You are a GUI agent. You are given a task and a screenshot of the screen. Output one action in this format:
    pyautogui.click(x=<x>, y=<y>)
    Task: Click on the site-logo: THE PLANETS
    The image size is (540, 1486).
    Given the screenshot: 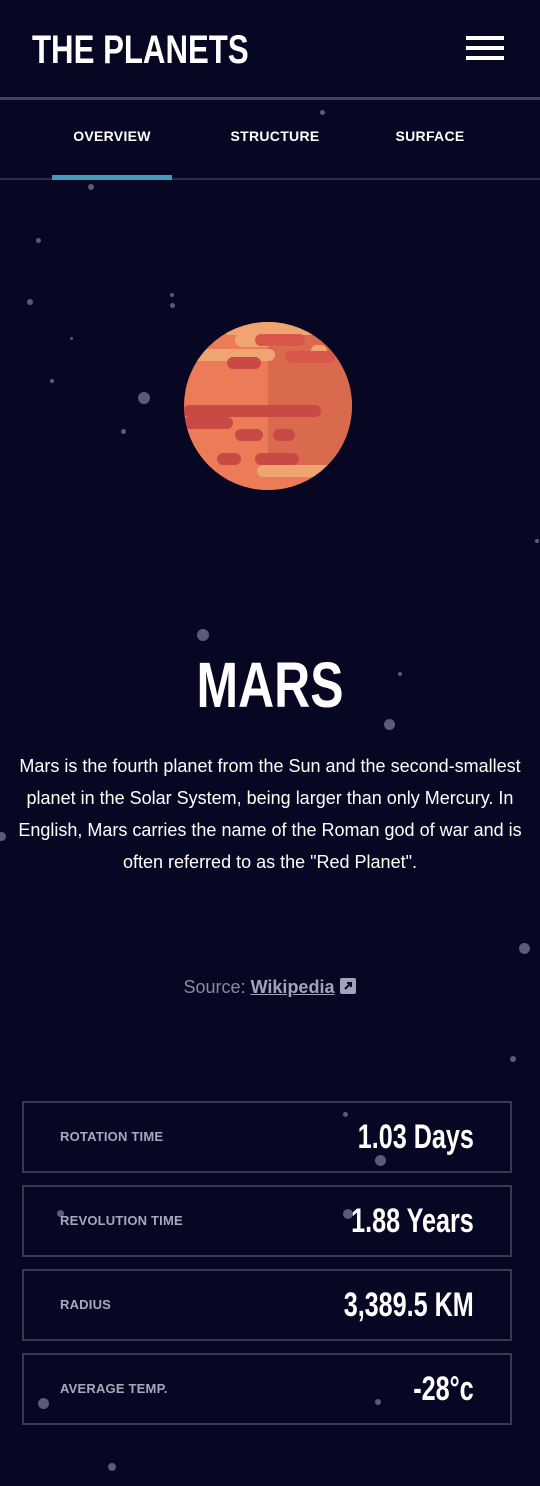 What is the action you would take?
    pyautogui.click(x=140, y=50)
    